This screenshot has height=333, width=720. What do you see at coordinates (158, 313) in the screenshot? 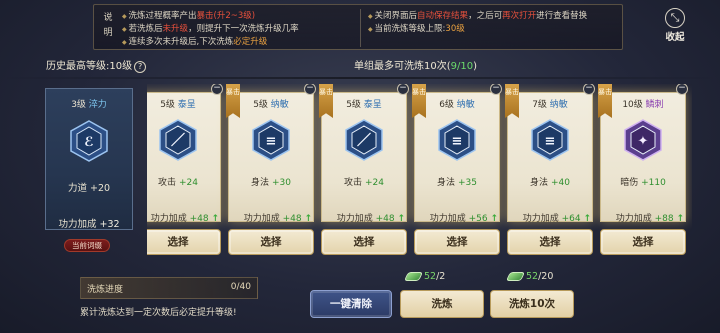
I see `progress-hint: 累计洗炼达到一定次数后必定提升等级!` at bounding box center [158, 313].